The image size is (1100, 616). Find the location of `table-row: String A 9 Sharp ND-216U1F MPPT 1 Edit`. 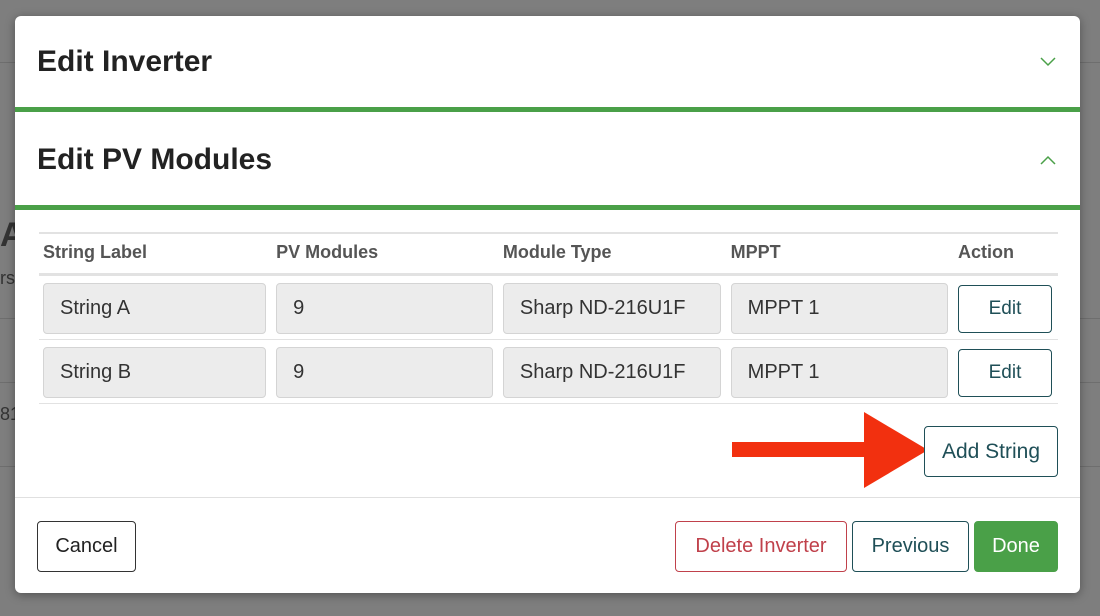

table-row: String A 9 Sharp ND-216U1F MPPT 1 Edit is located at coordinates (548, 307).